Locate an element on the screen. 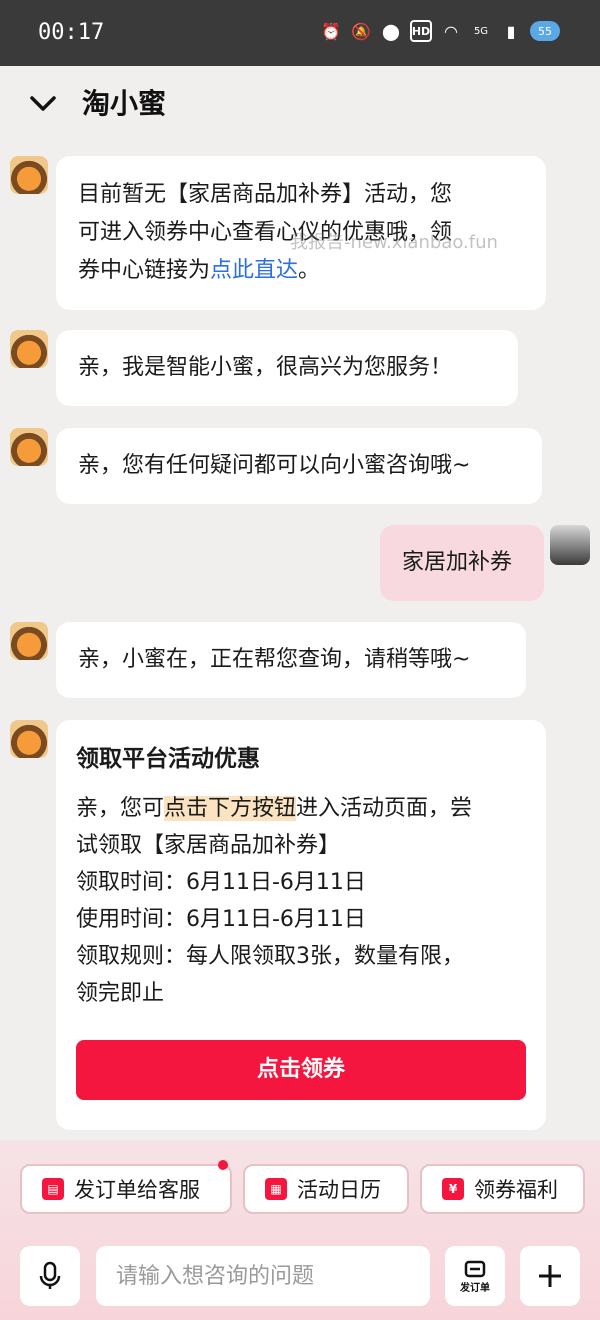 The height and width of the screenshot is (1320, 600). page-title: 淘小蜜 is located at coordinates (124, 103).